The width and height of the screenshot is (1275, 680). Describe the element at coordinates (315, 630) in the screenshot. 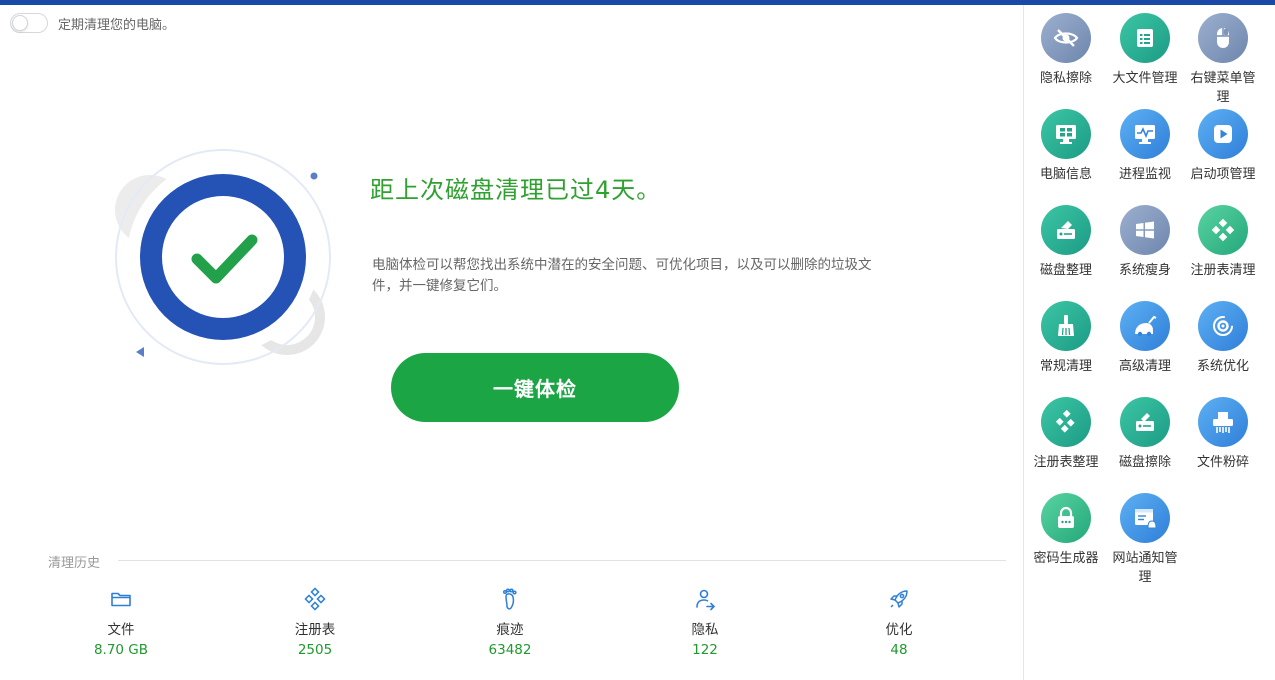

I see `stat-label: 注册表` at that location.